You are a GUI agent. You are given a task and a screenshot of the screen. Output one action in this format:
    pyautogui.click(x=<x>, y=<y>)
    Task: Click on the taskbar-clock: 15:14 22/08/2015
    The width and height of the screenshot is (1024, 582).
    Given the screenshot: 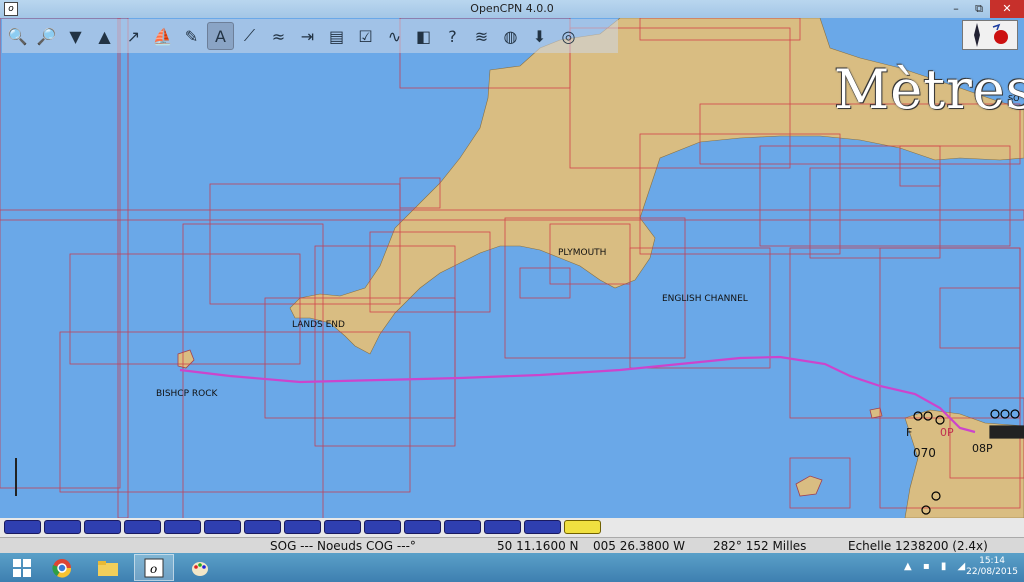 What is the action you would take?
    pyautogui.click(x=992, y=567)
    